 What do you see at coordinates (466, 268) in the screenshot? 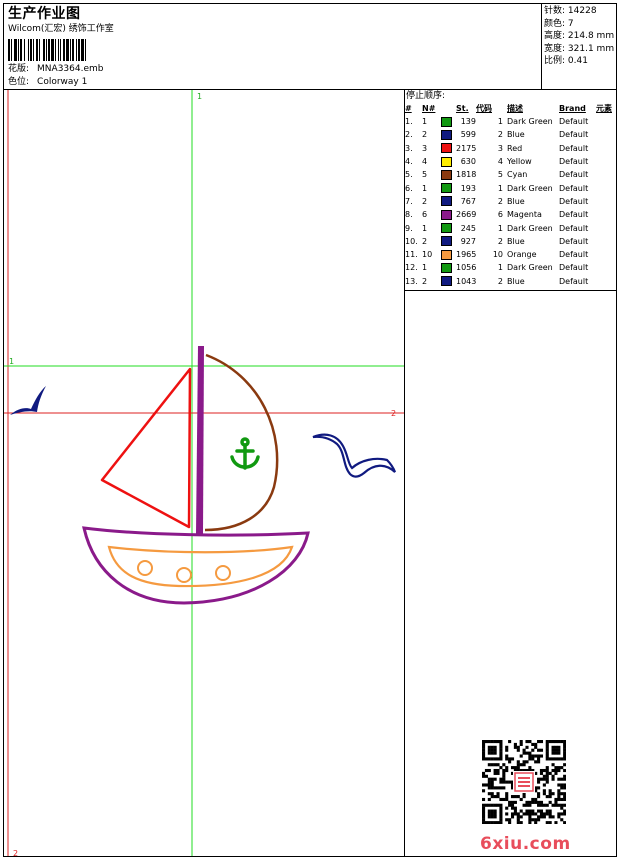
I see `row-stitches: 1056` at bounding box center [466, 268].